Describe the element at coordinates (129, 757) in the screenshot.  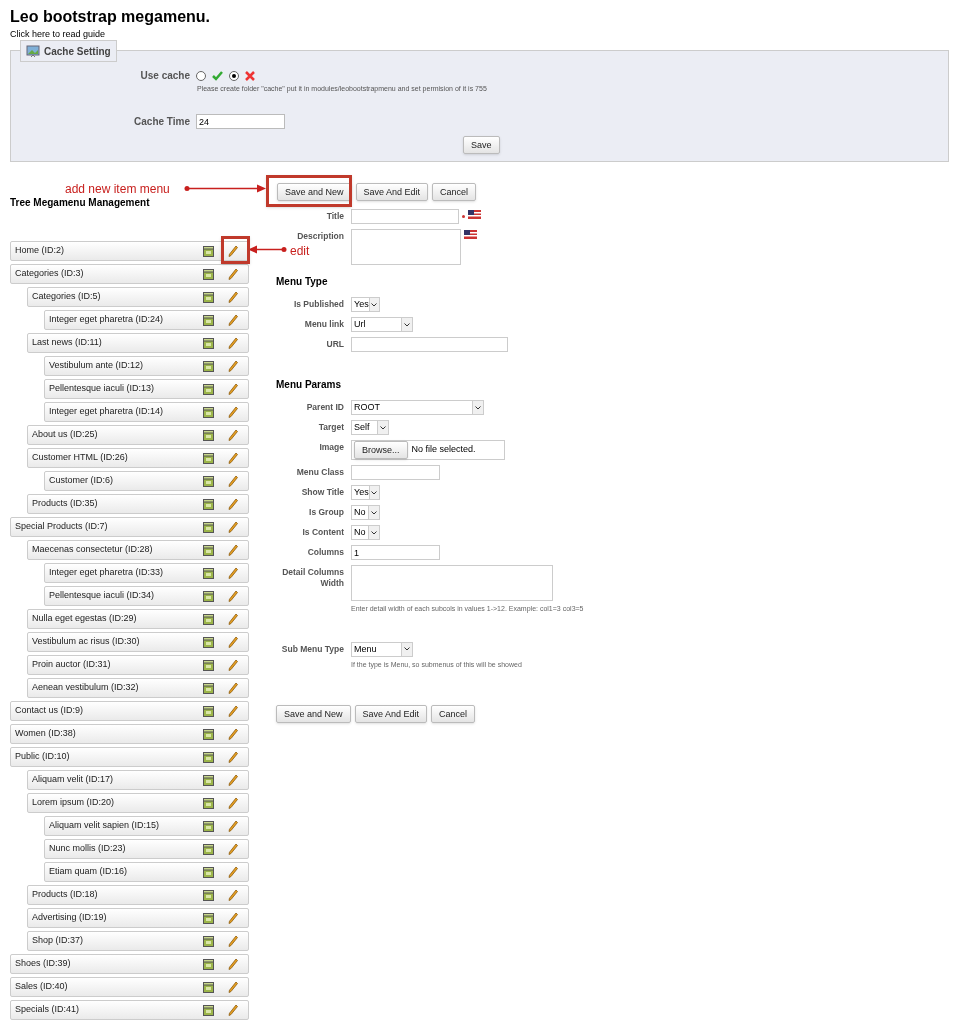
I see `tree-item: Public (ID:10)` at that location.